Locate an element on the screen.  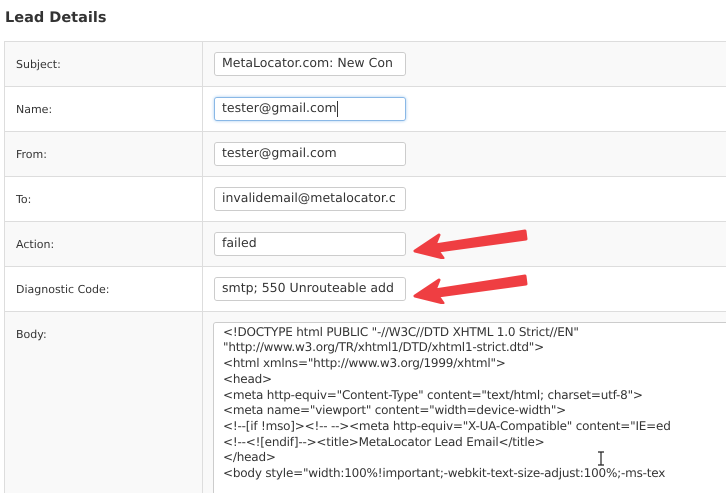
field-label: Subject: is located at coordinates (38, 64).